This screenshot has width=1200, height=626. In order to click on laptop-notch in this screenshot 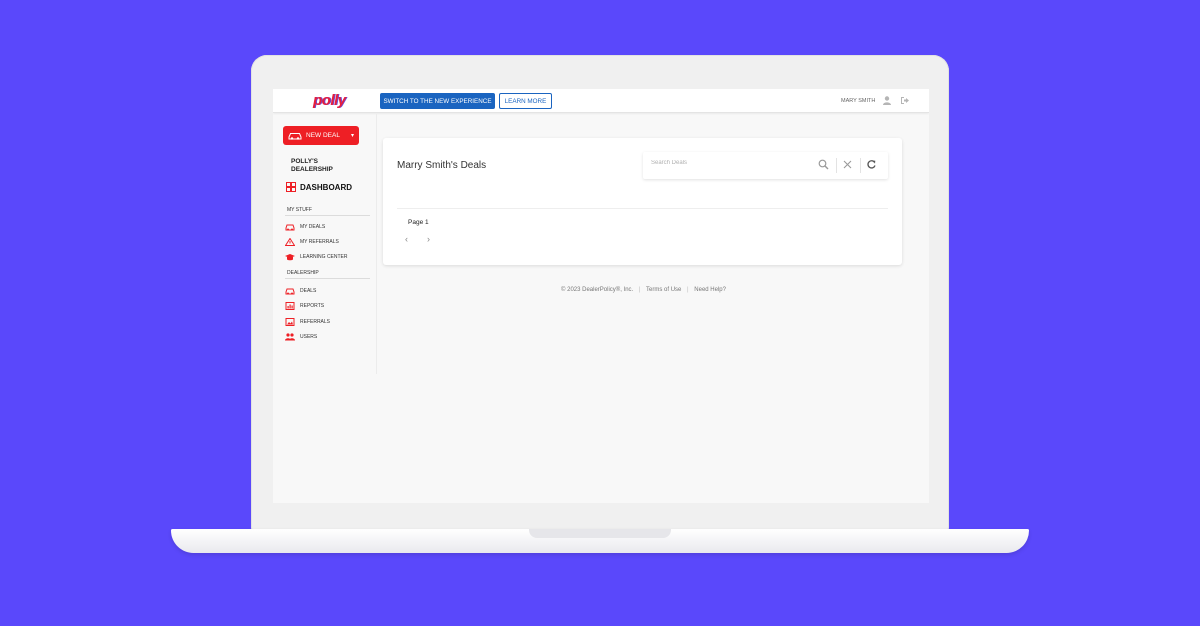, I will do `click(600, 533)`.